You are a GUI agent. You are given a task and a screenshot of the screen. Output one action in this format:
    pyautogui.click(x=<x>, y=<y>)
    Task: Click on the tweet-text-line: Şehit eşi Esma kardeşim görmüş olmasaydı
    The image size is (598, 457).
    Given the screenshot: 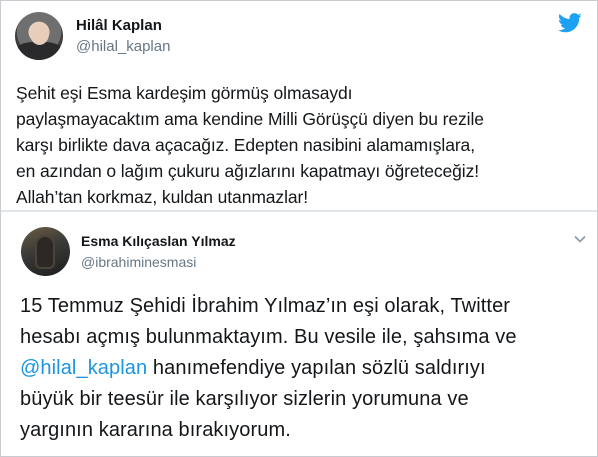 What is the action you would take?
    pyautogui.click(x=184, y=93)
    